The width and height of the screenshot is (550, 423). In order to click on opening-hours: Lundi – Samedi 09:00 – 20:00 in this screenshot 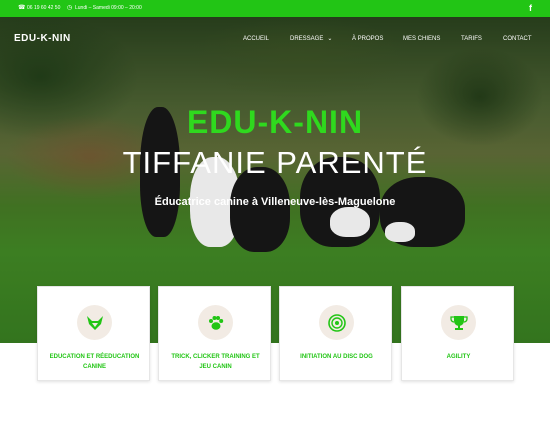, I will do `click(108, 8)`.